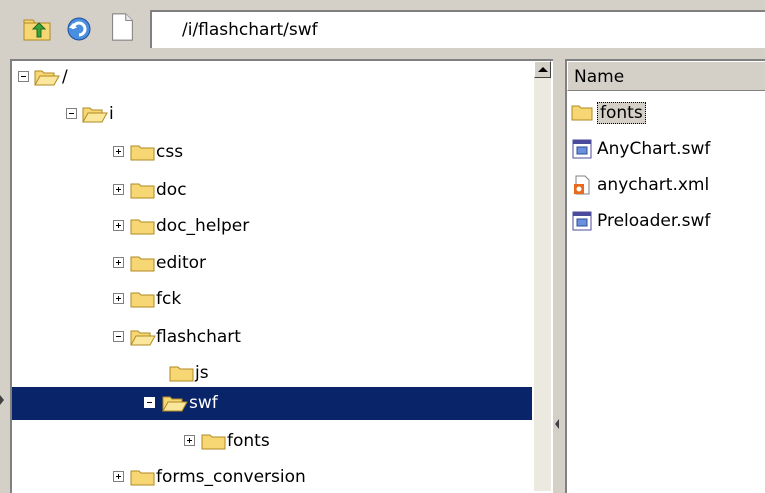  Describe the element at coordinates (666, 76) in the screenshot. I see `column-header-name: Name` at that location.